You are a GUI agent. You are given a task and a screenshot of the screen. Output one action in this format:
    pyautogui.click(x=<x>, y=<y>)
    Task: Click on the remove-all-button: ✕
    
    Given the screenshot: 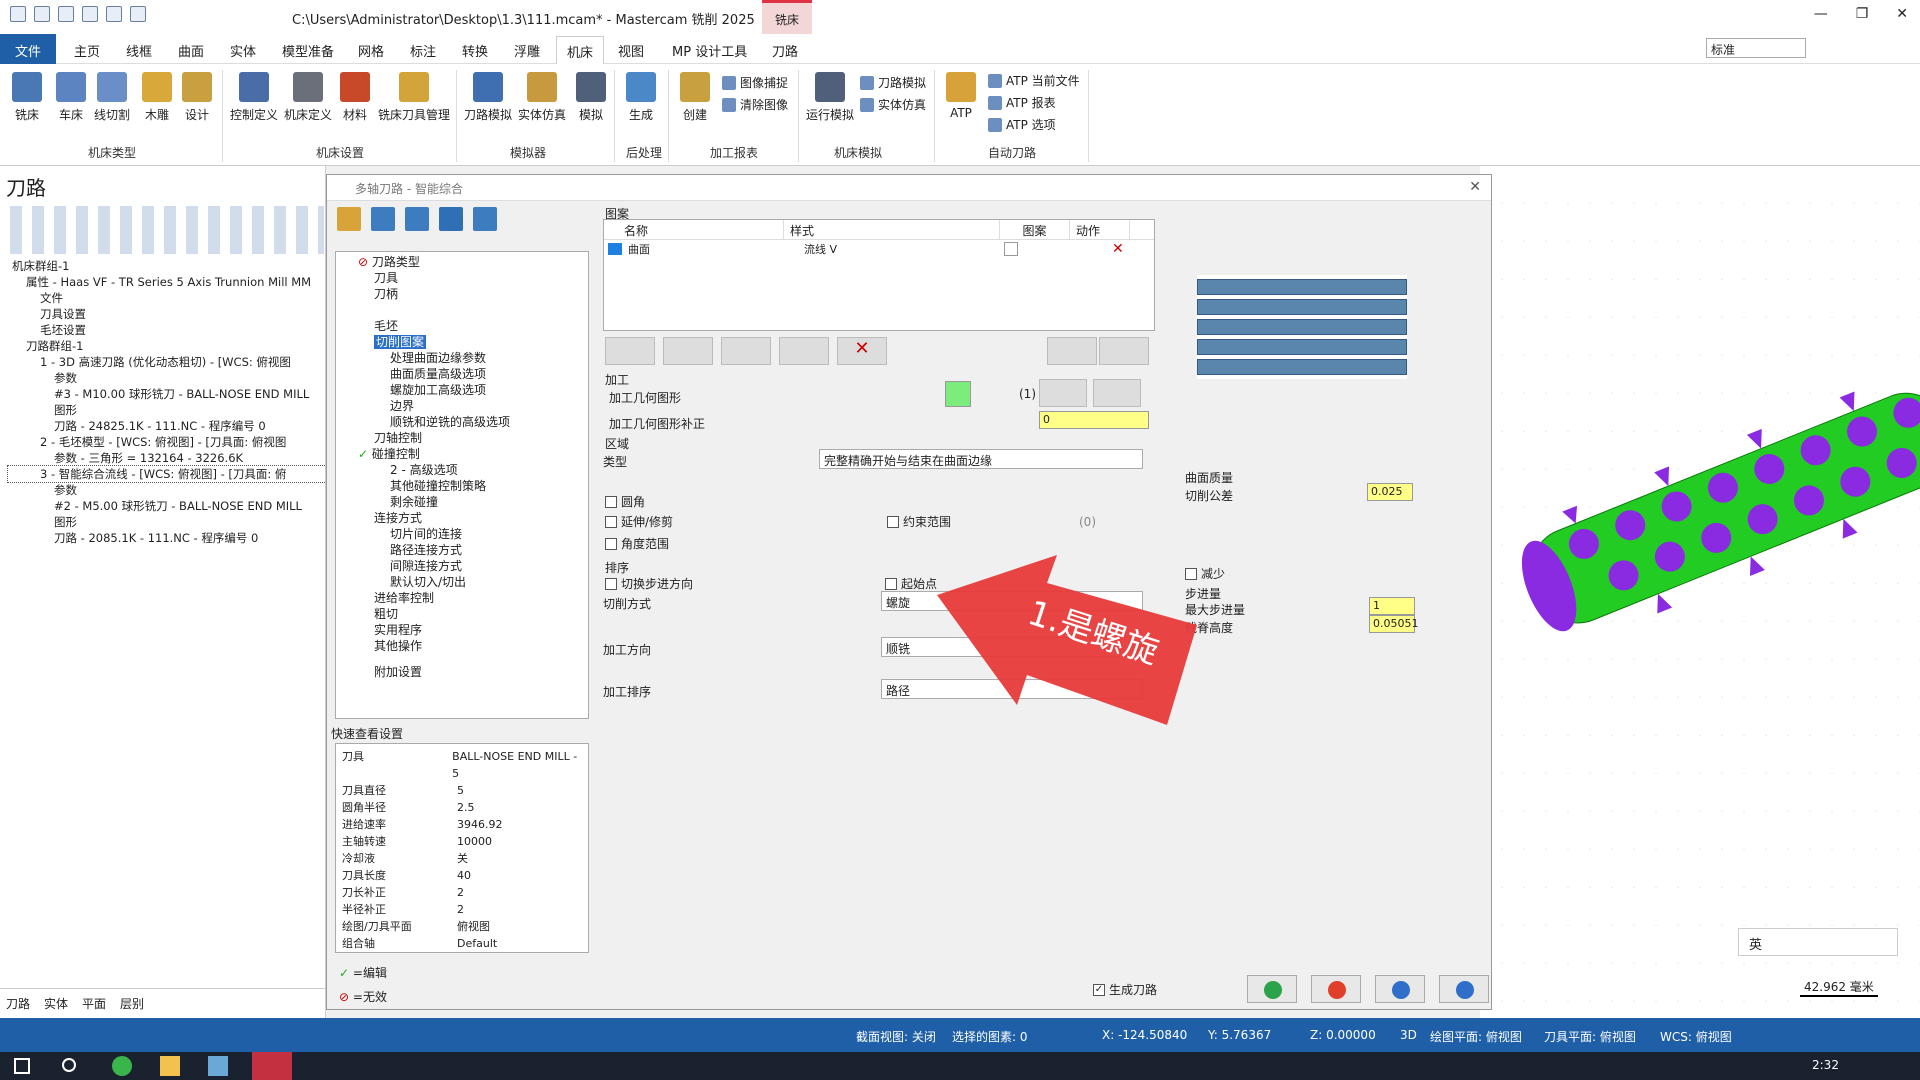 What is the action you would take?
    pyautogui.click(x=862, y=351)
    